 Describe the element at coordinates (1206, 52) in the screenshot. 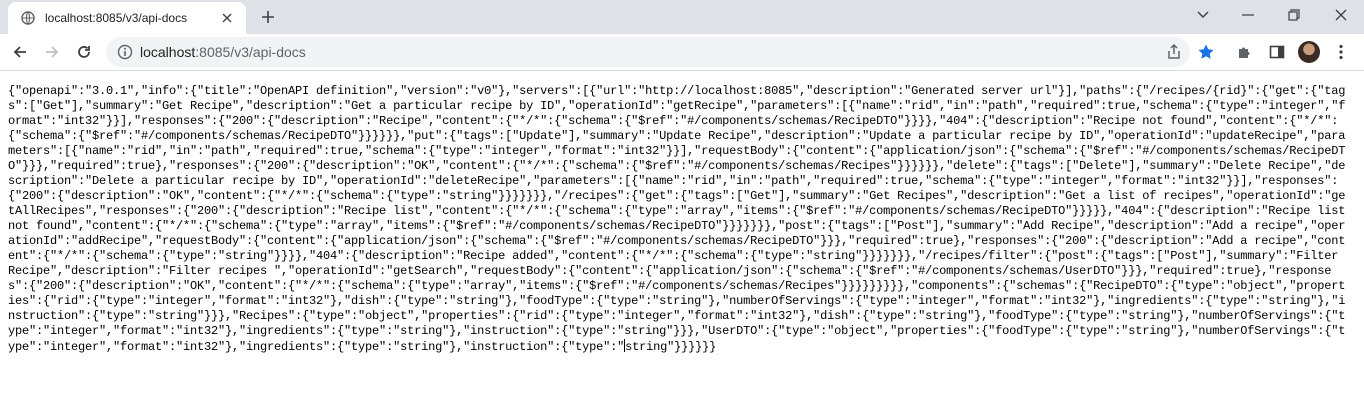

I see `star-icon` at that location.